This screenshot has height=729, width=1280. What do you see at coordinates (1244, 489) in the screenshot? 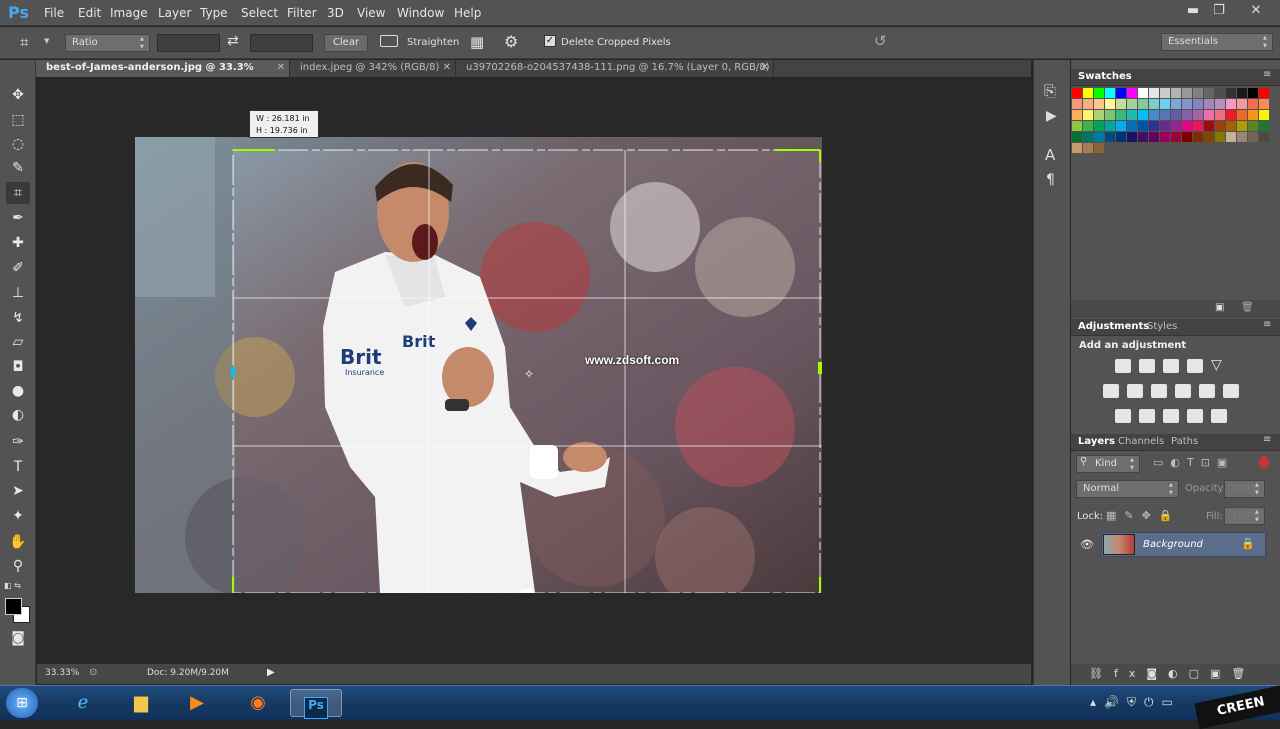
I see `opacity-field: 100%` at bounding box center [1244, 489].